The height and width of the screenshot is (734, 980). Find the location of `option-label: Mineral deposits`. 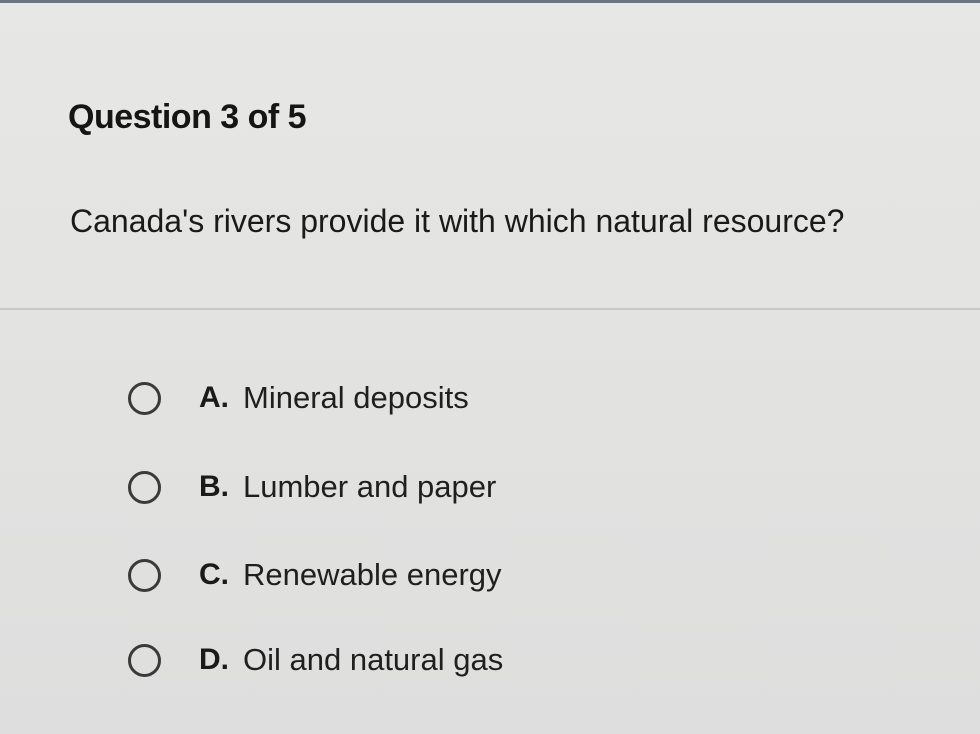

option-label: Mineral deposits is located at coordinates (356, 397).